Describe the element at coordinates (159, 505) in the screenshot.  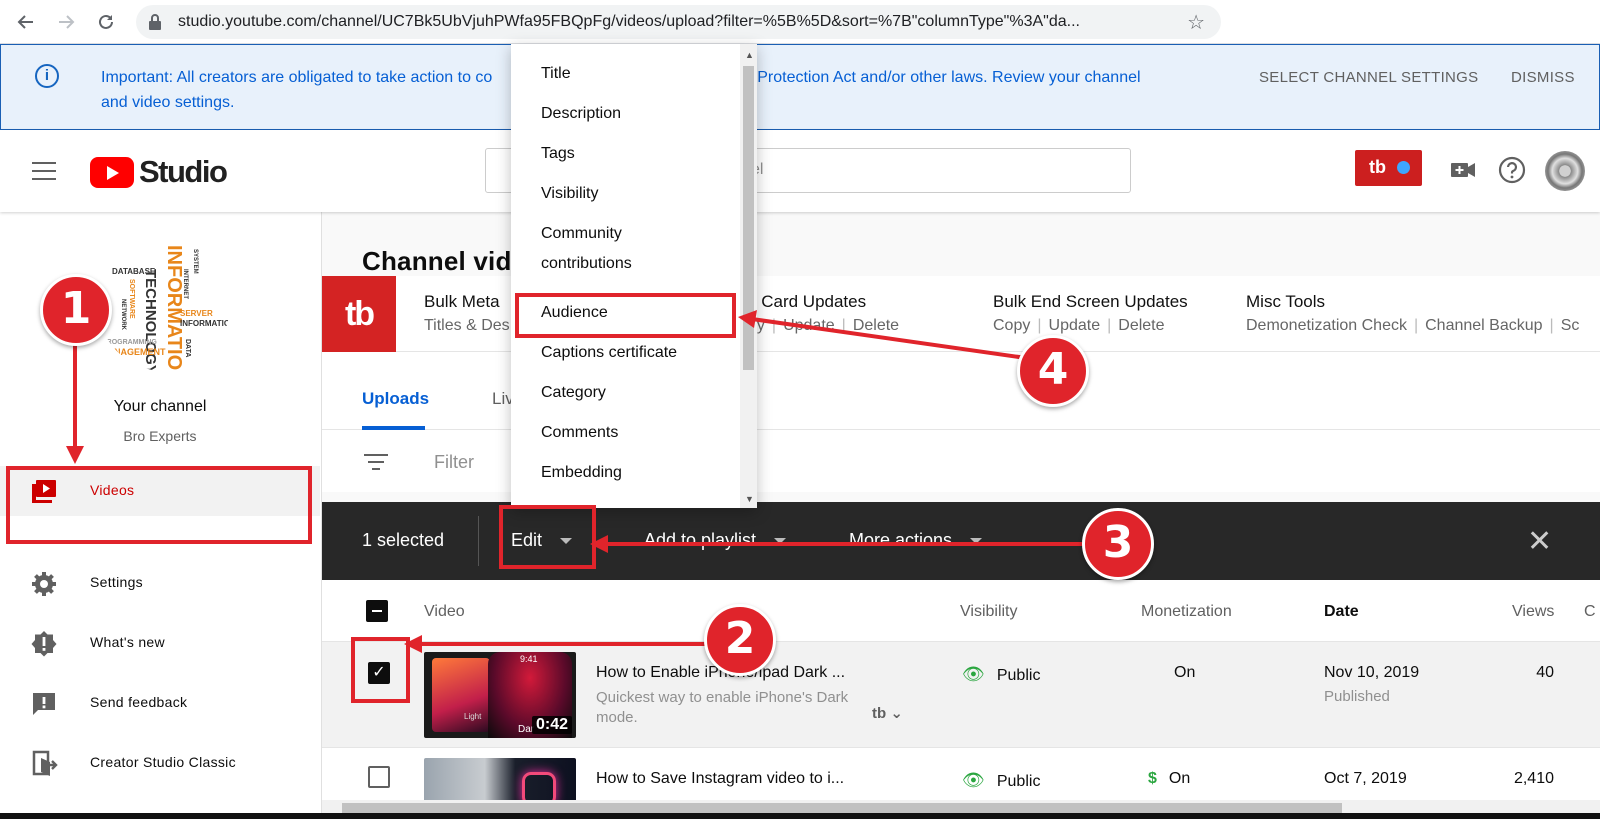
I see `highlight-videos` at that location.